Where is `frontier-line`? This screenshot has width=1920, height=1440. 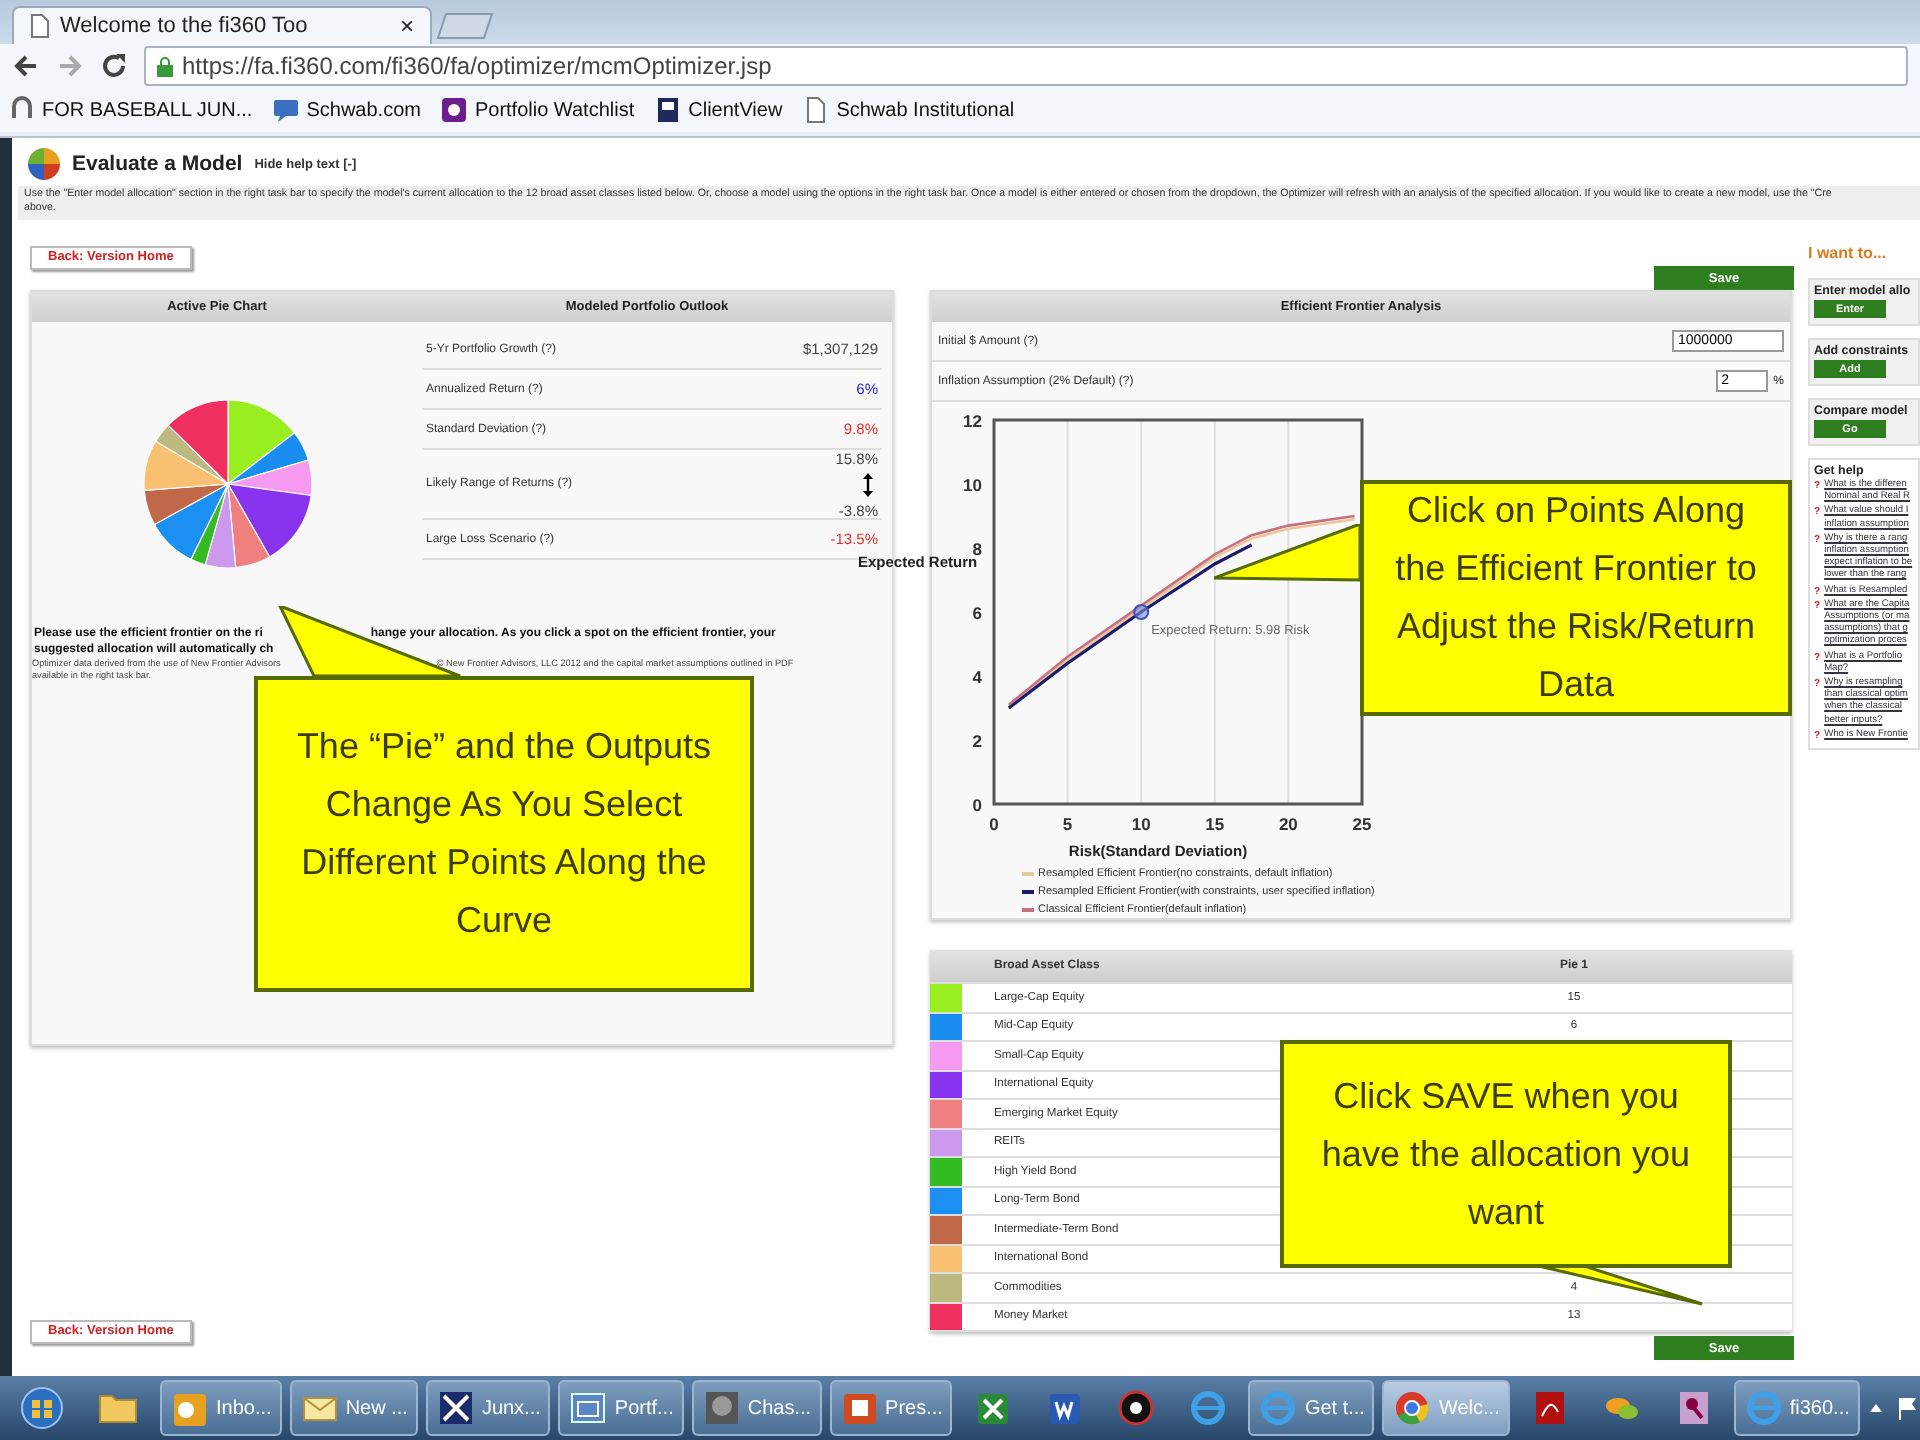
frontier-line is located at coordinates (1130, 626).